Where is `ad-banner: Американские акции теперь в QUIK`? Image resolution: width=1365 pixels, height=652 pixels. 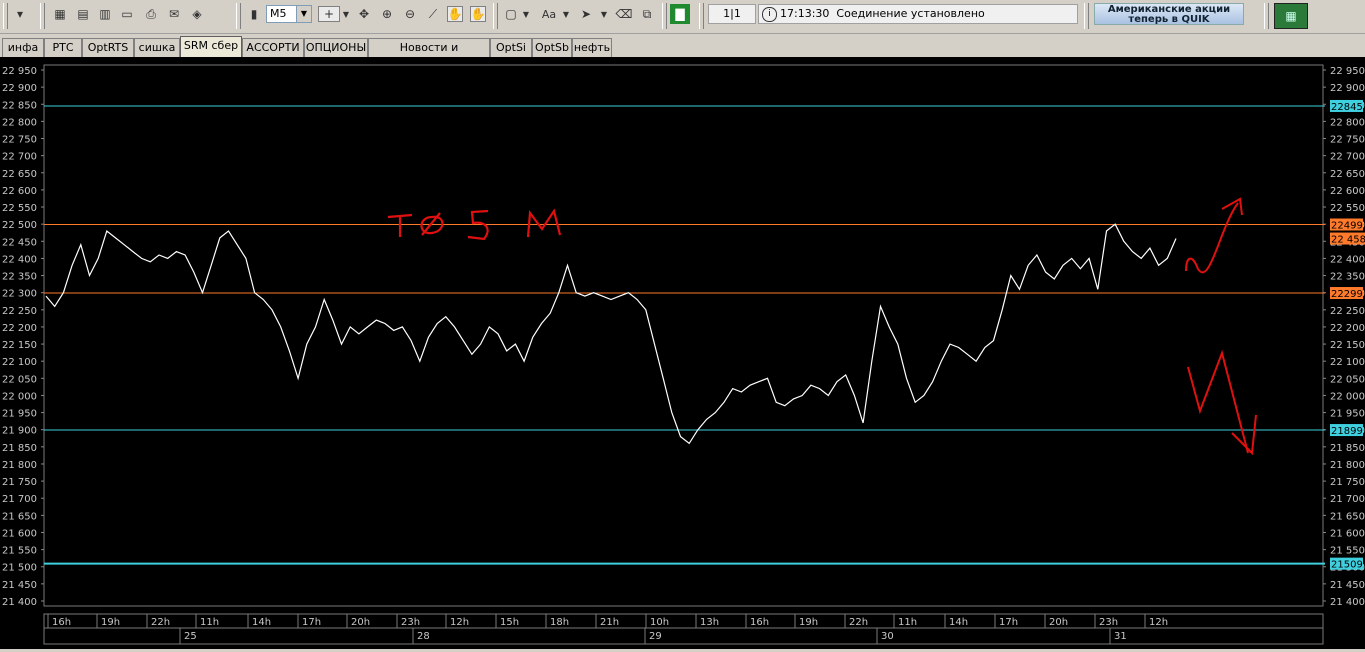 ad-banner: Американские акции теперь в QUIK is located at coordinates (1169, 14).